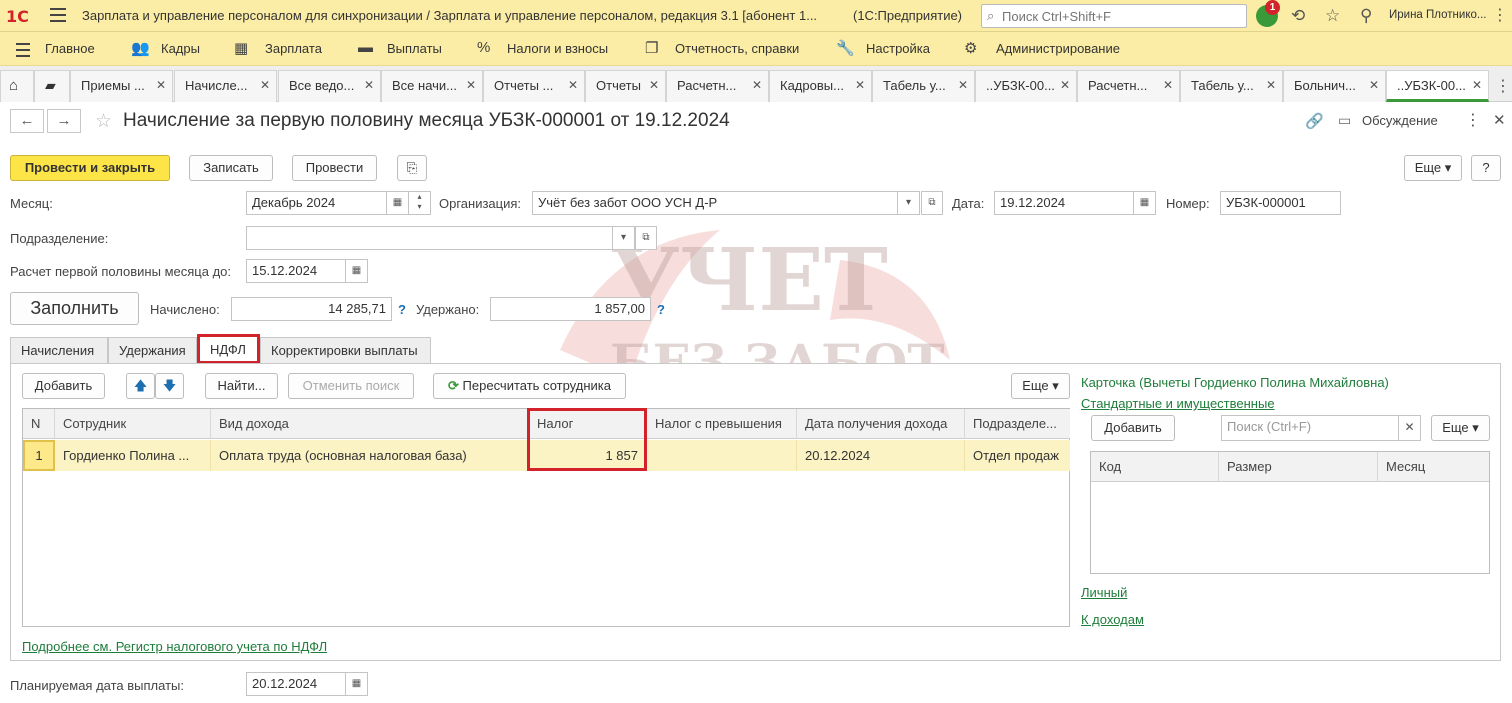  Describe the element at coordinates (1026, 86) in the screenshot. I see `tab-window: ..УБЗК-00... ✕` at that location.